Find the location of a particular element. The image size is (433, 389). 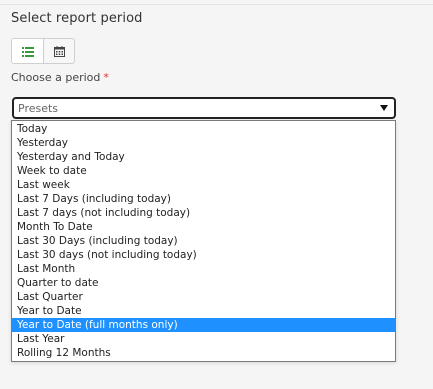

dropdown-option: Today is located at coordinates (203, 129).